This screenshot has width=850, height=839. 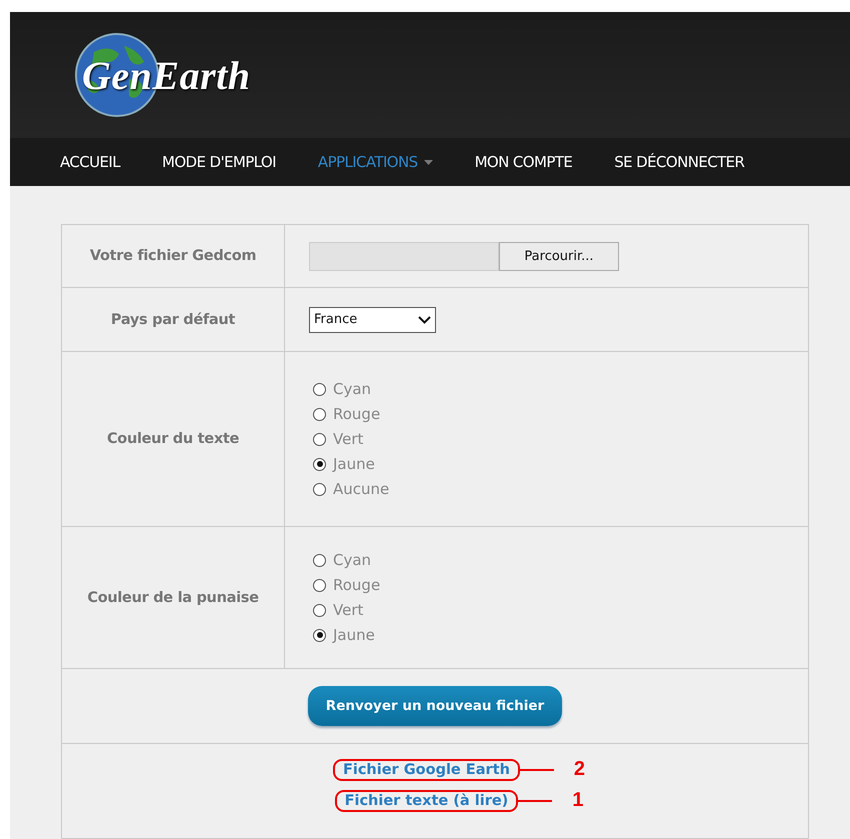 I want to click on chevron-down-icon, so click(x=424, y=320).